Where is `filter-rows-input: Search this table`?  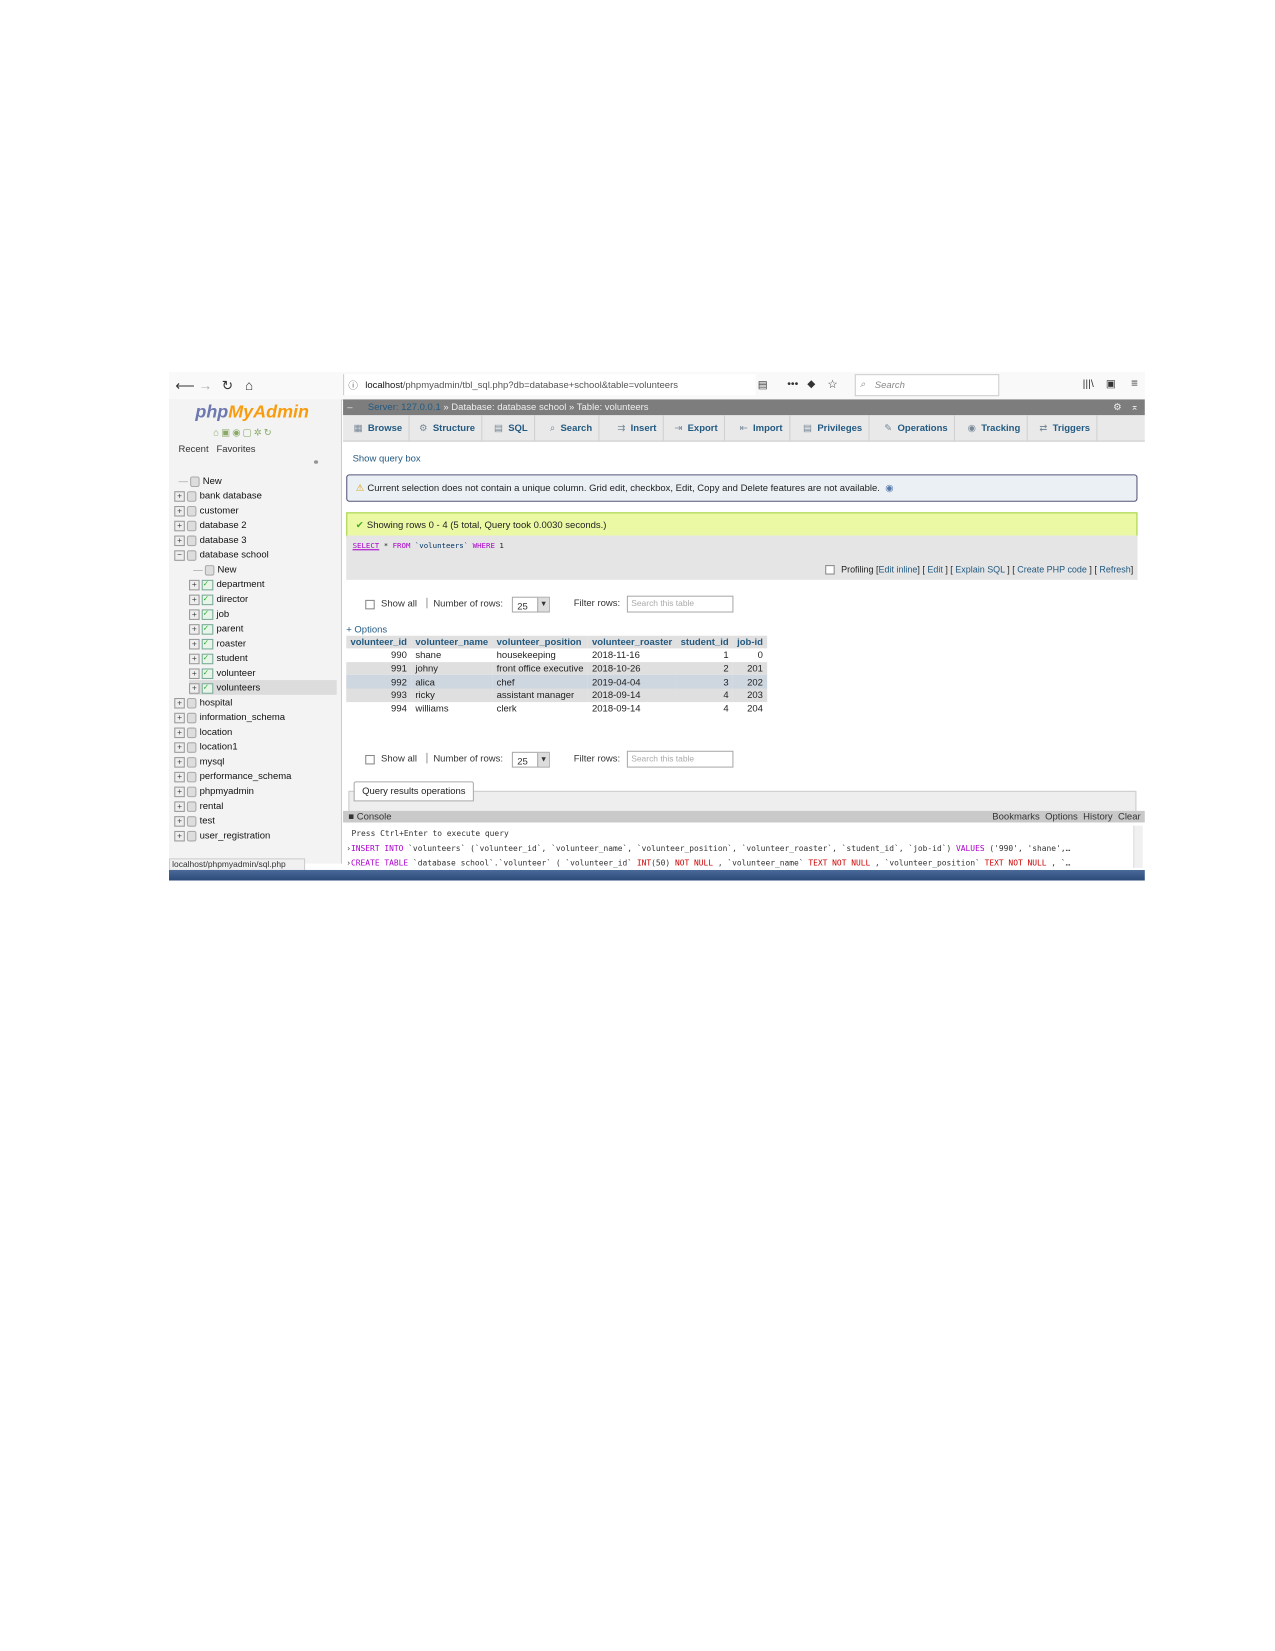 filter-rows-input: Search this table is located at coordinates (680, 759).